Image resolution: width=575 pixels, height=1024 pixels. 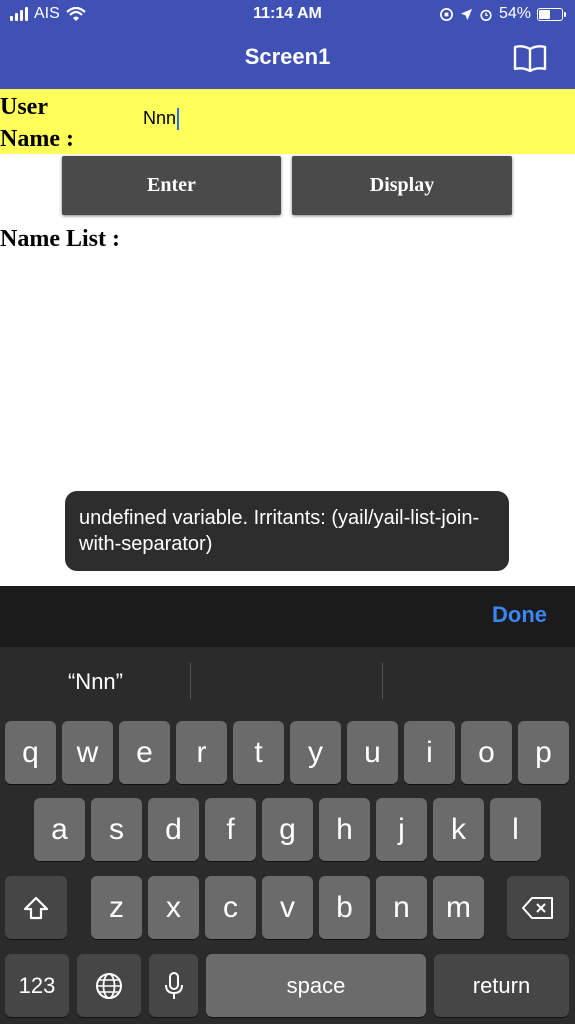 I want to click on key-r: r, so click(x=201, y=752).